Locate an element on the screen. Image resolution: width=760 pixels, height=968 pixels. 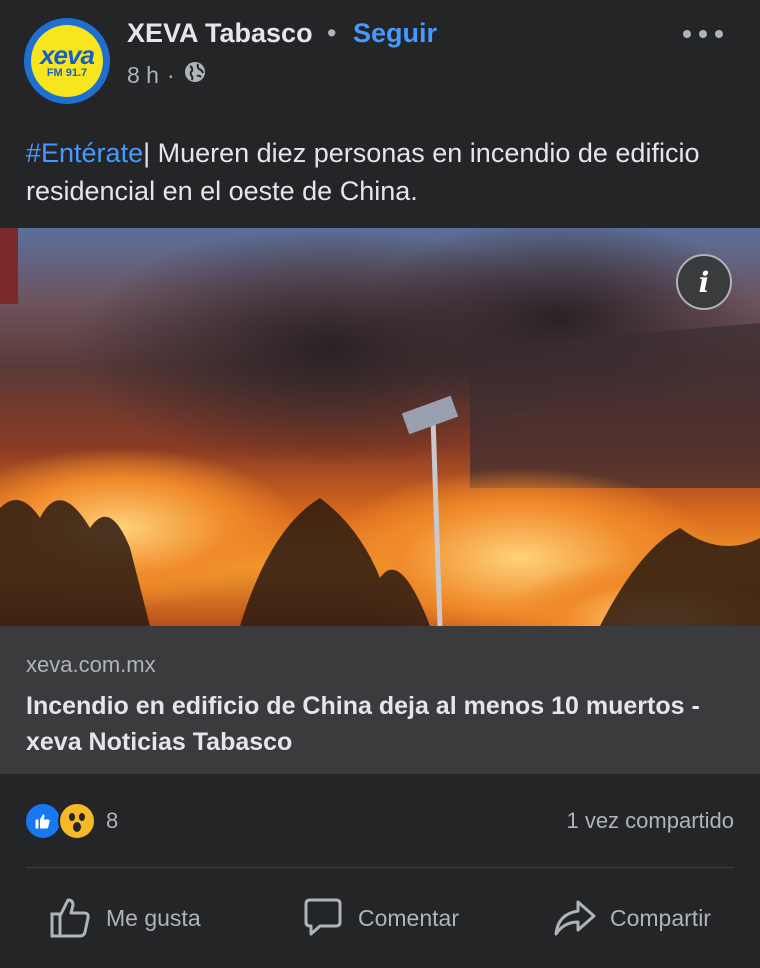
logo-word: xeva is located at coordinates (67, 55).